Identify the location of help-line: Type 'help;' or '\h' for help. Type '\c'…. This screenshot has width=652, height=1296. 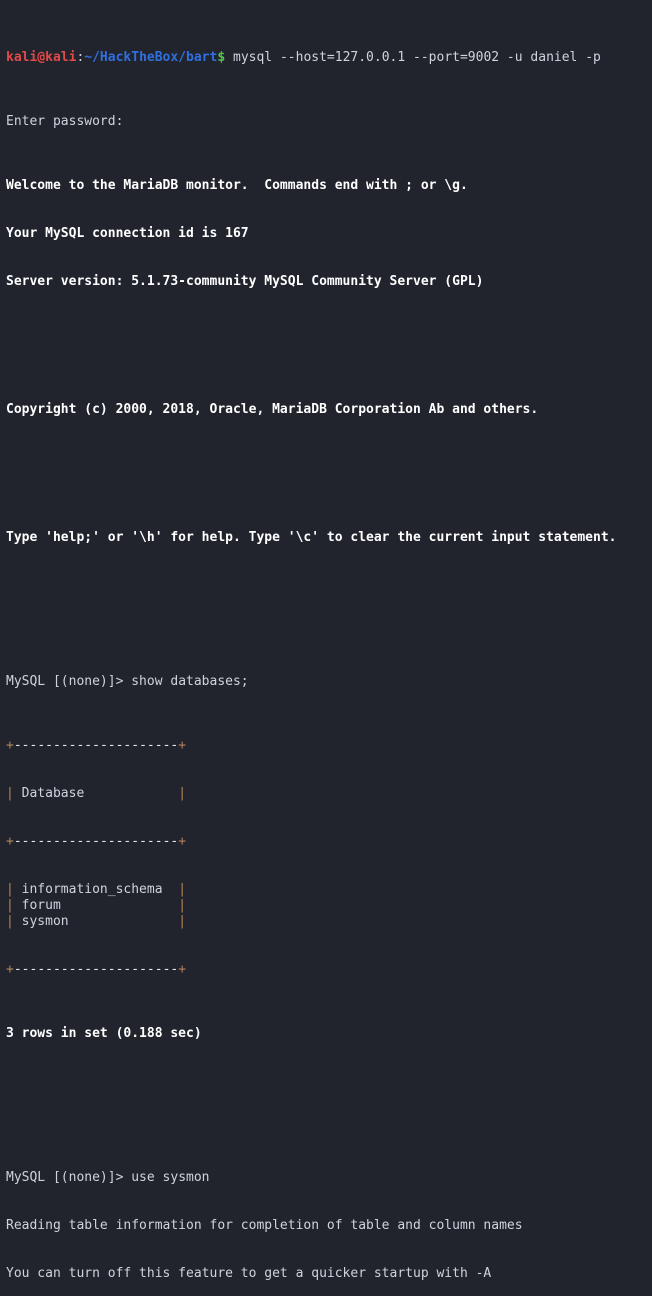
(311, 537).